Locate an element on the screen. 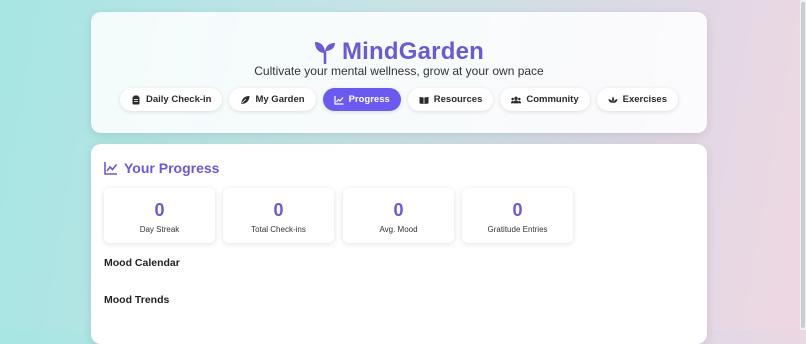  stat-label: Total Check-ins is located at coordinates (278, 229).